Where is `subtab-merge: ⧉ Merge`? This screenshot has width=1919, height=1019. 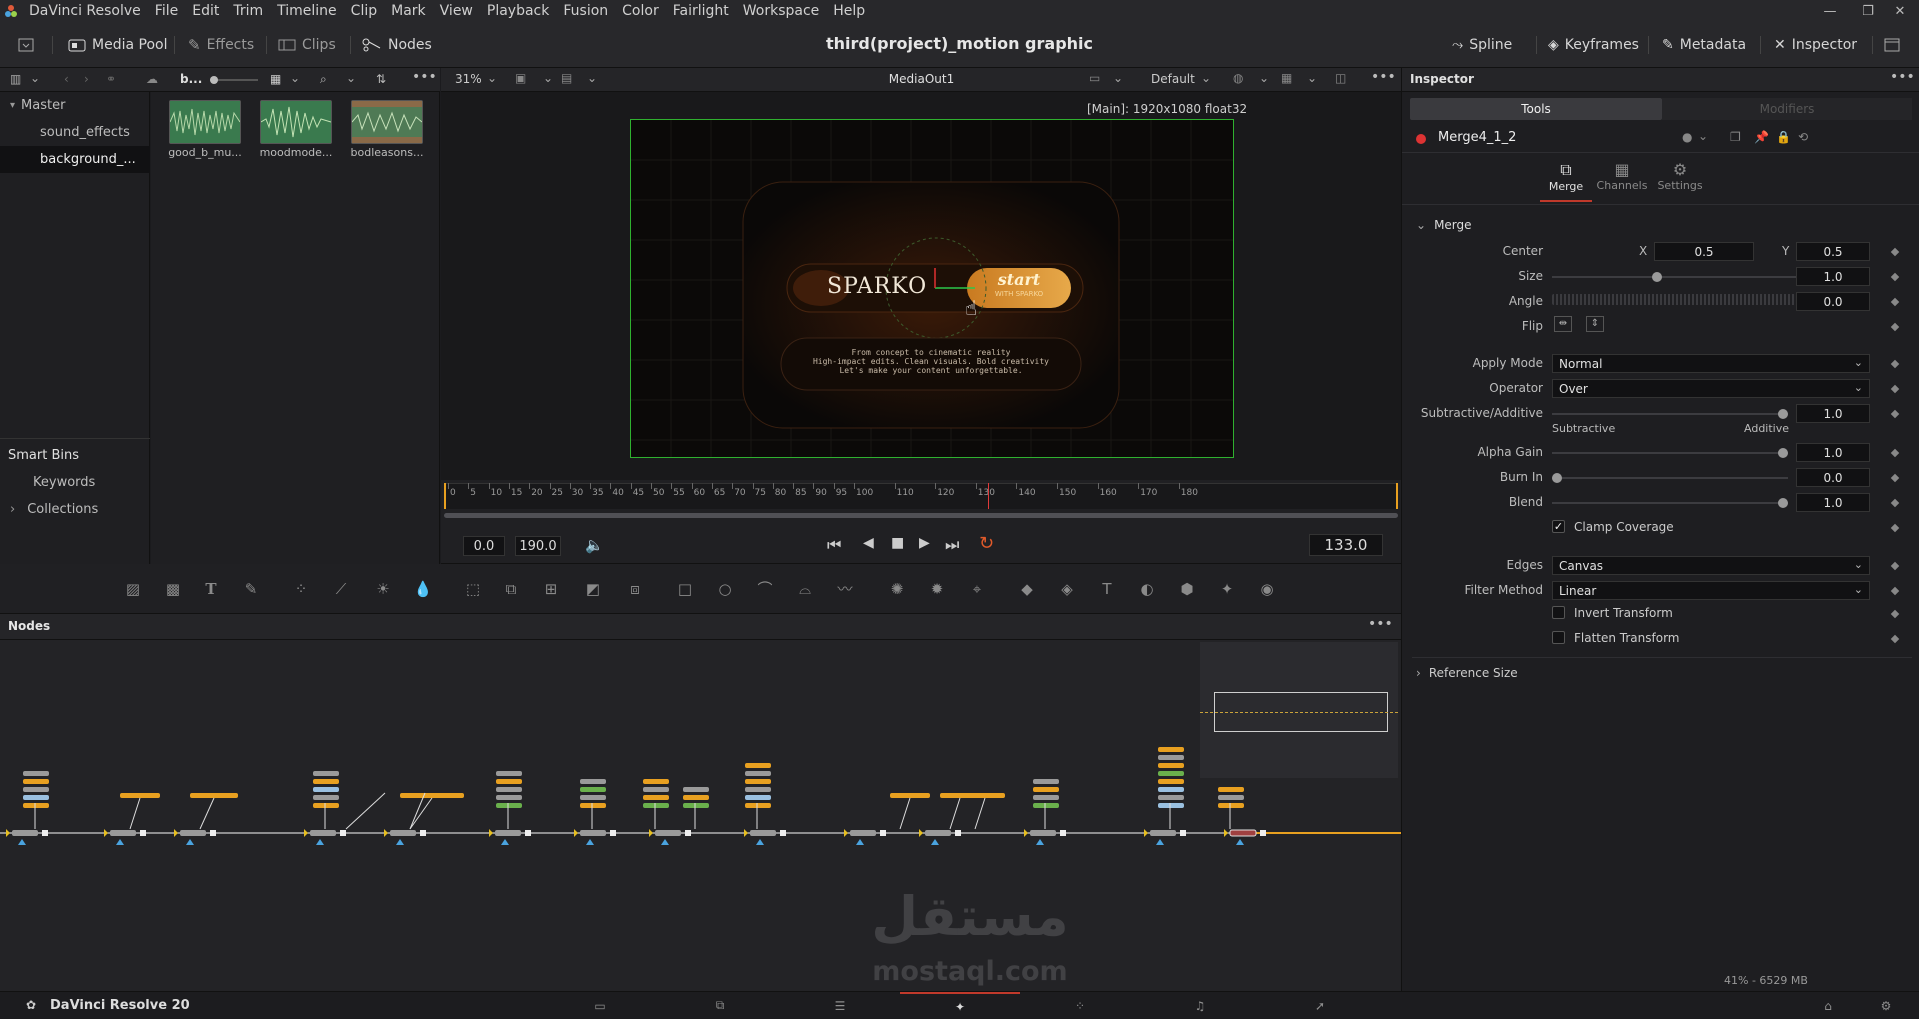 subtab-merge: ⧉ Merge is located at coordinates (1566, 181).